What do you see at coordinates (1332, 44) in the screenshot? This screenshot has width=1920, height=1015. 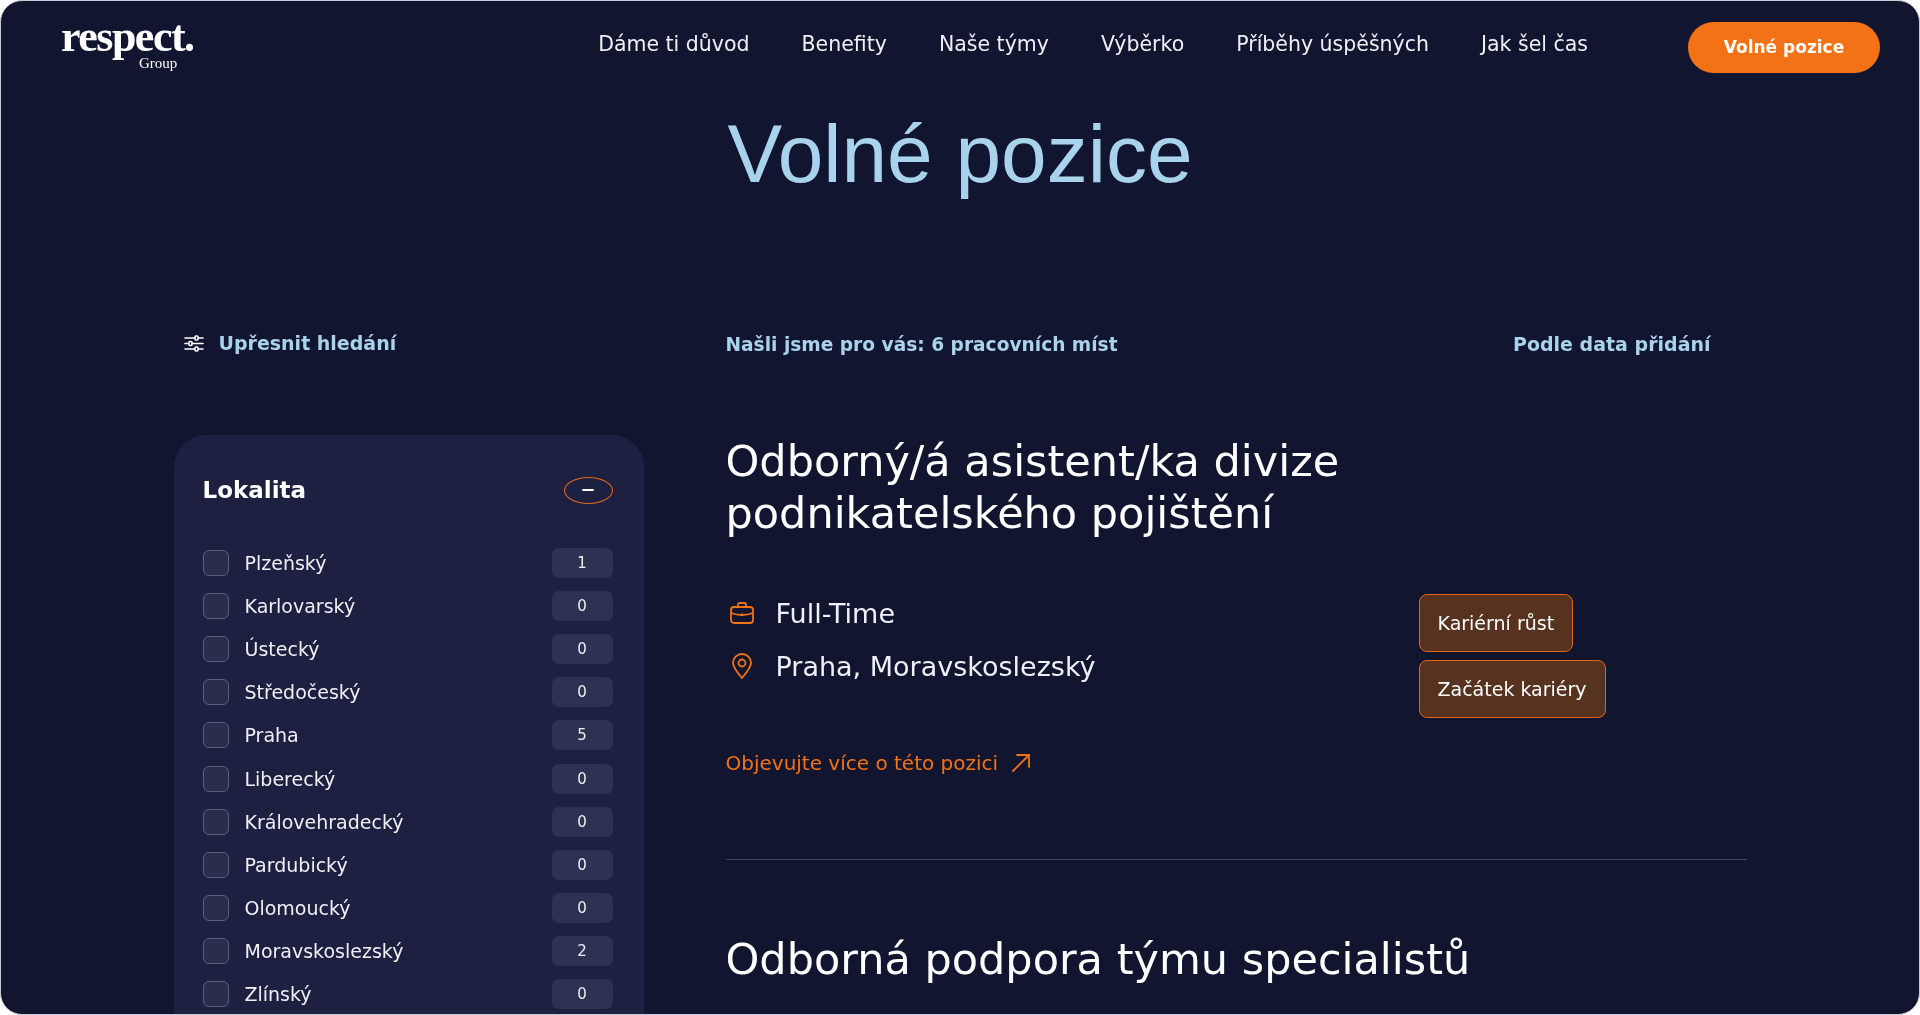 I see `nav-link: Příběhy úspěšných` at bounding box center [1332, 44].